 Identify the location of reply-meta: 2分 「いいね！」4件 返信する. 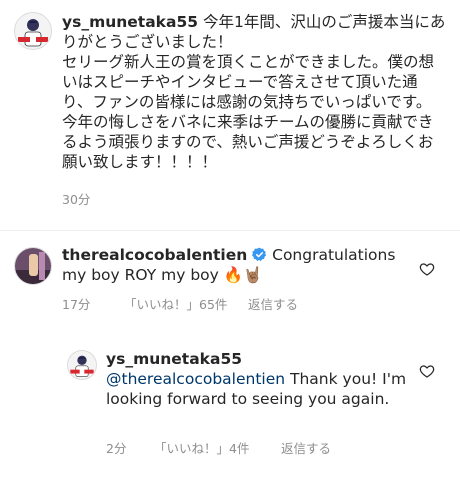
(218, 449).